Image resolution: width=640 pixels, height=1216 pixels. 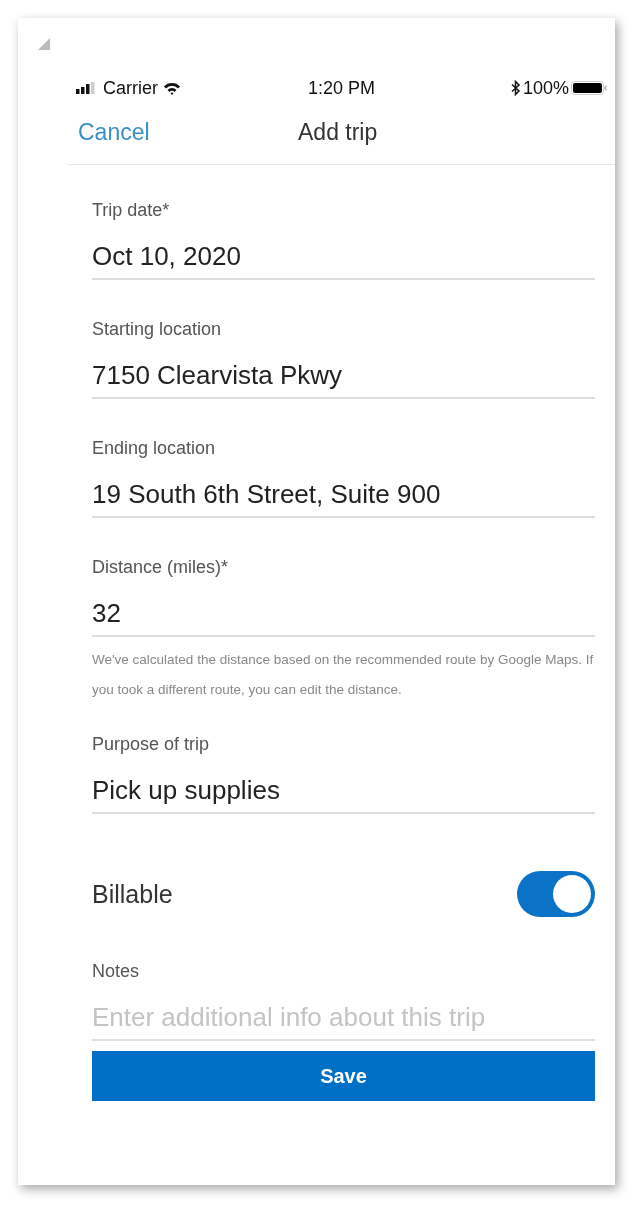 What do you see at coordinates (154, 448) in the screenshot?
I see `field-label: Ending location` at bounding box center [154, 448].